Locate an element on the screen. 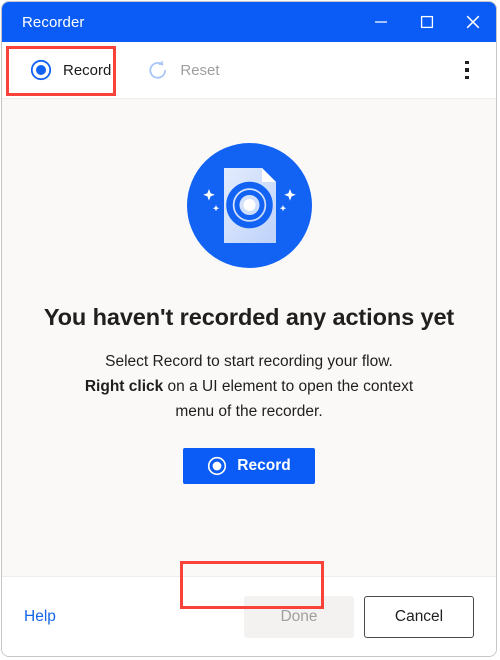  maximize-icon is located at coordinates (427, 22).